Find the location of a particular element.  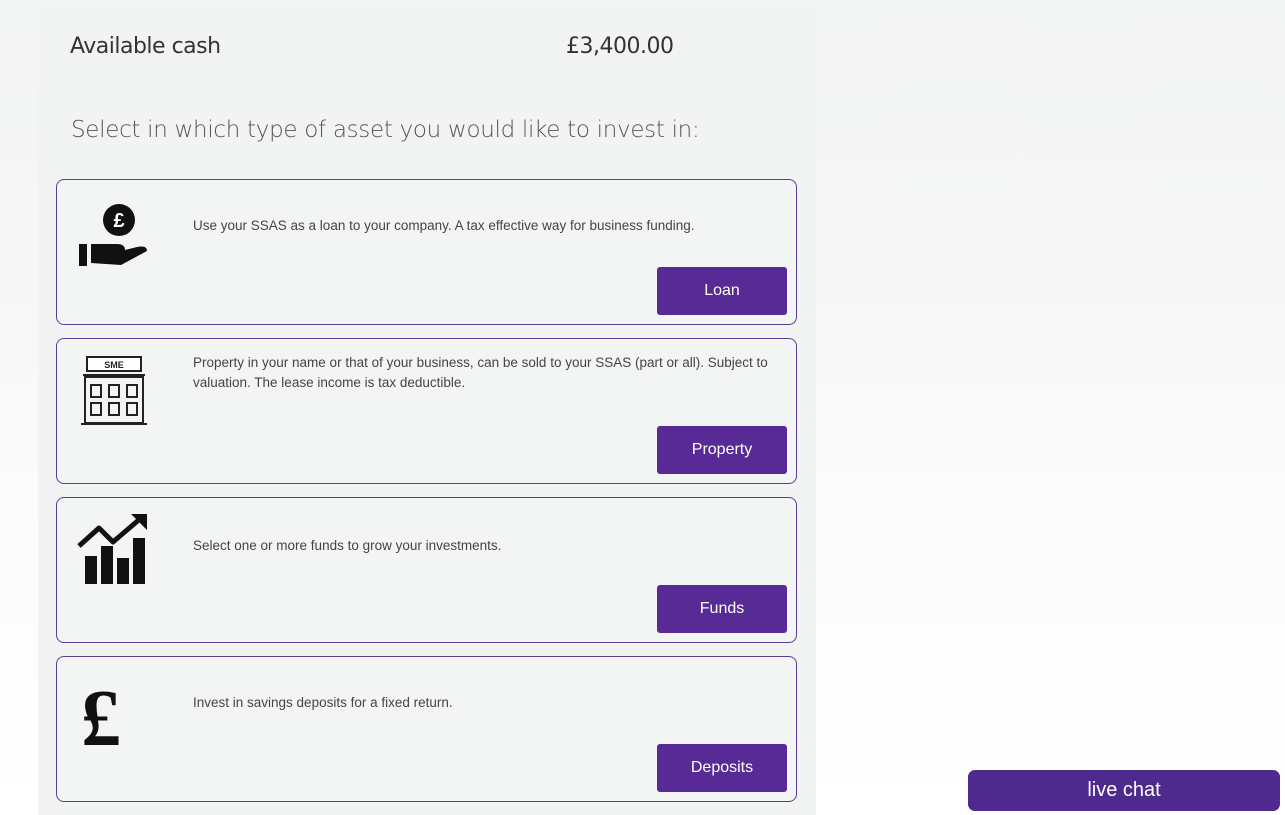

deposits-button: Deposits is located at coordinates (722, 768).